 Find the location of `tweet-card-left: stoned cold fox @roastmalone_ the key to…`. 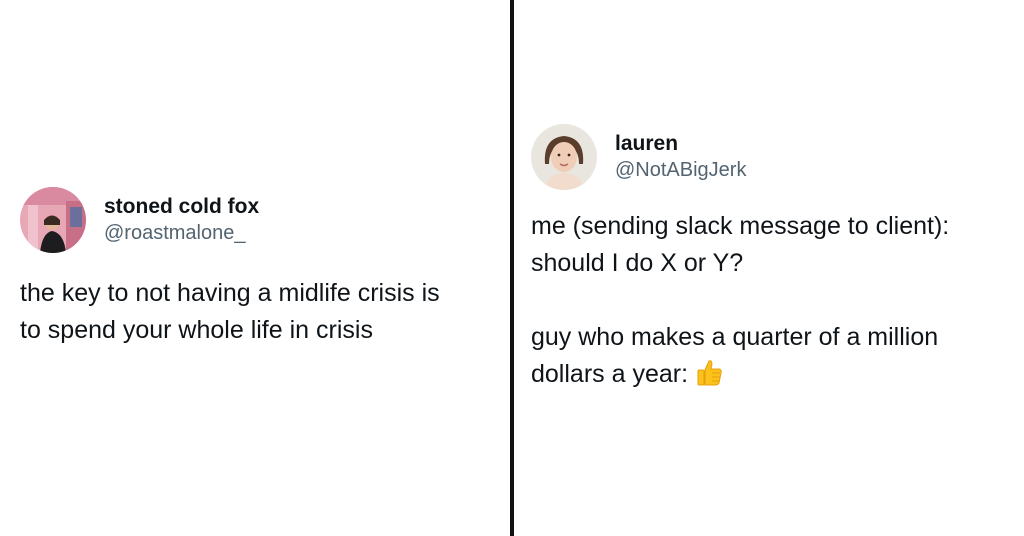

tweet-card-left: stoned cold fox @roastmalone_ the key to… is located at coordinates (260, 268).